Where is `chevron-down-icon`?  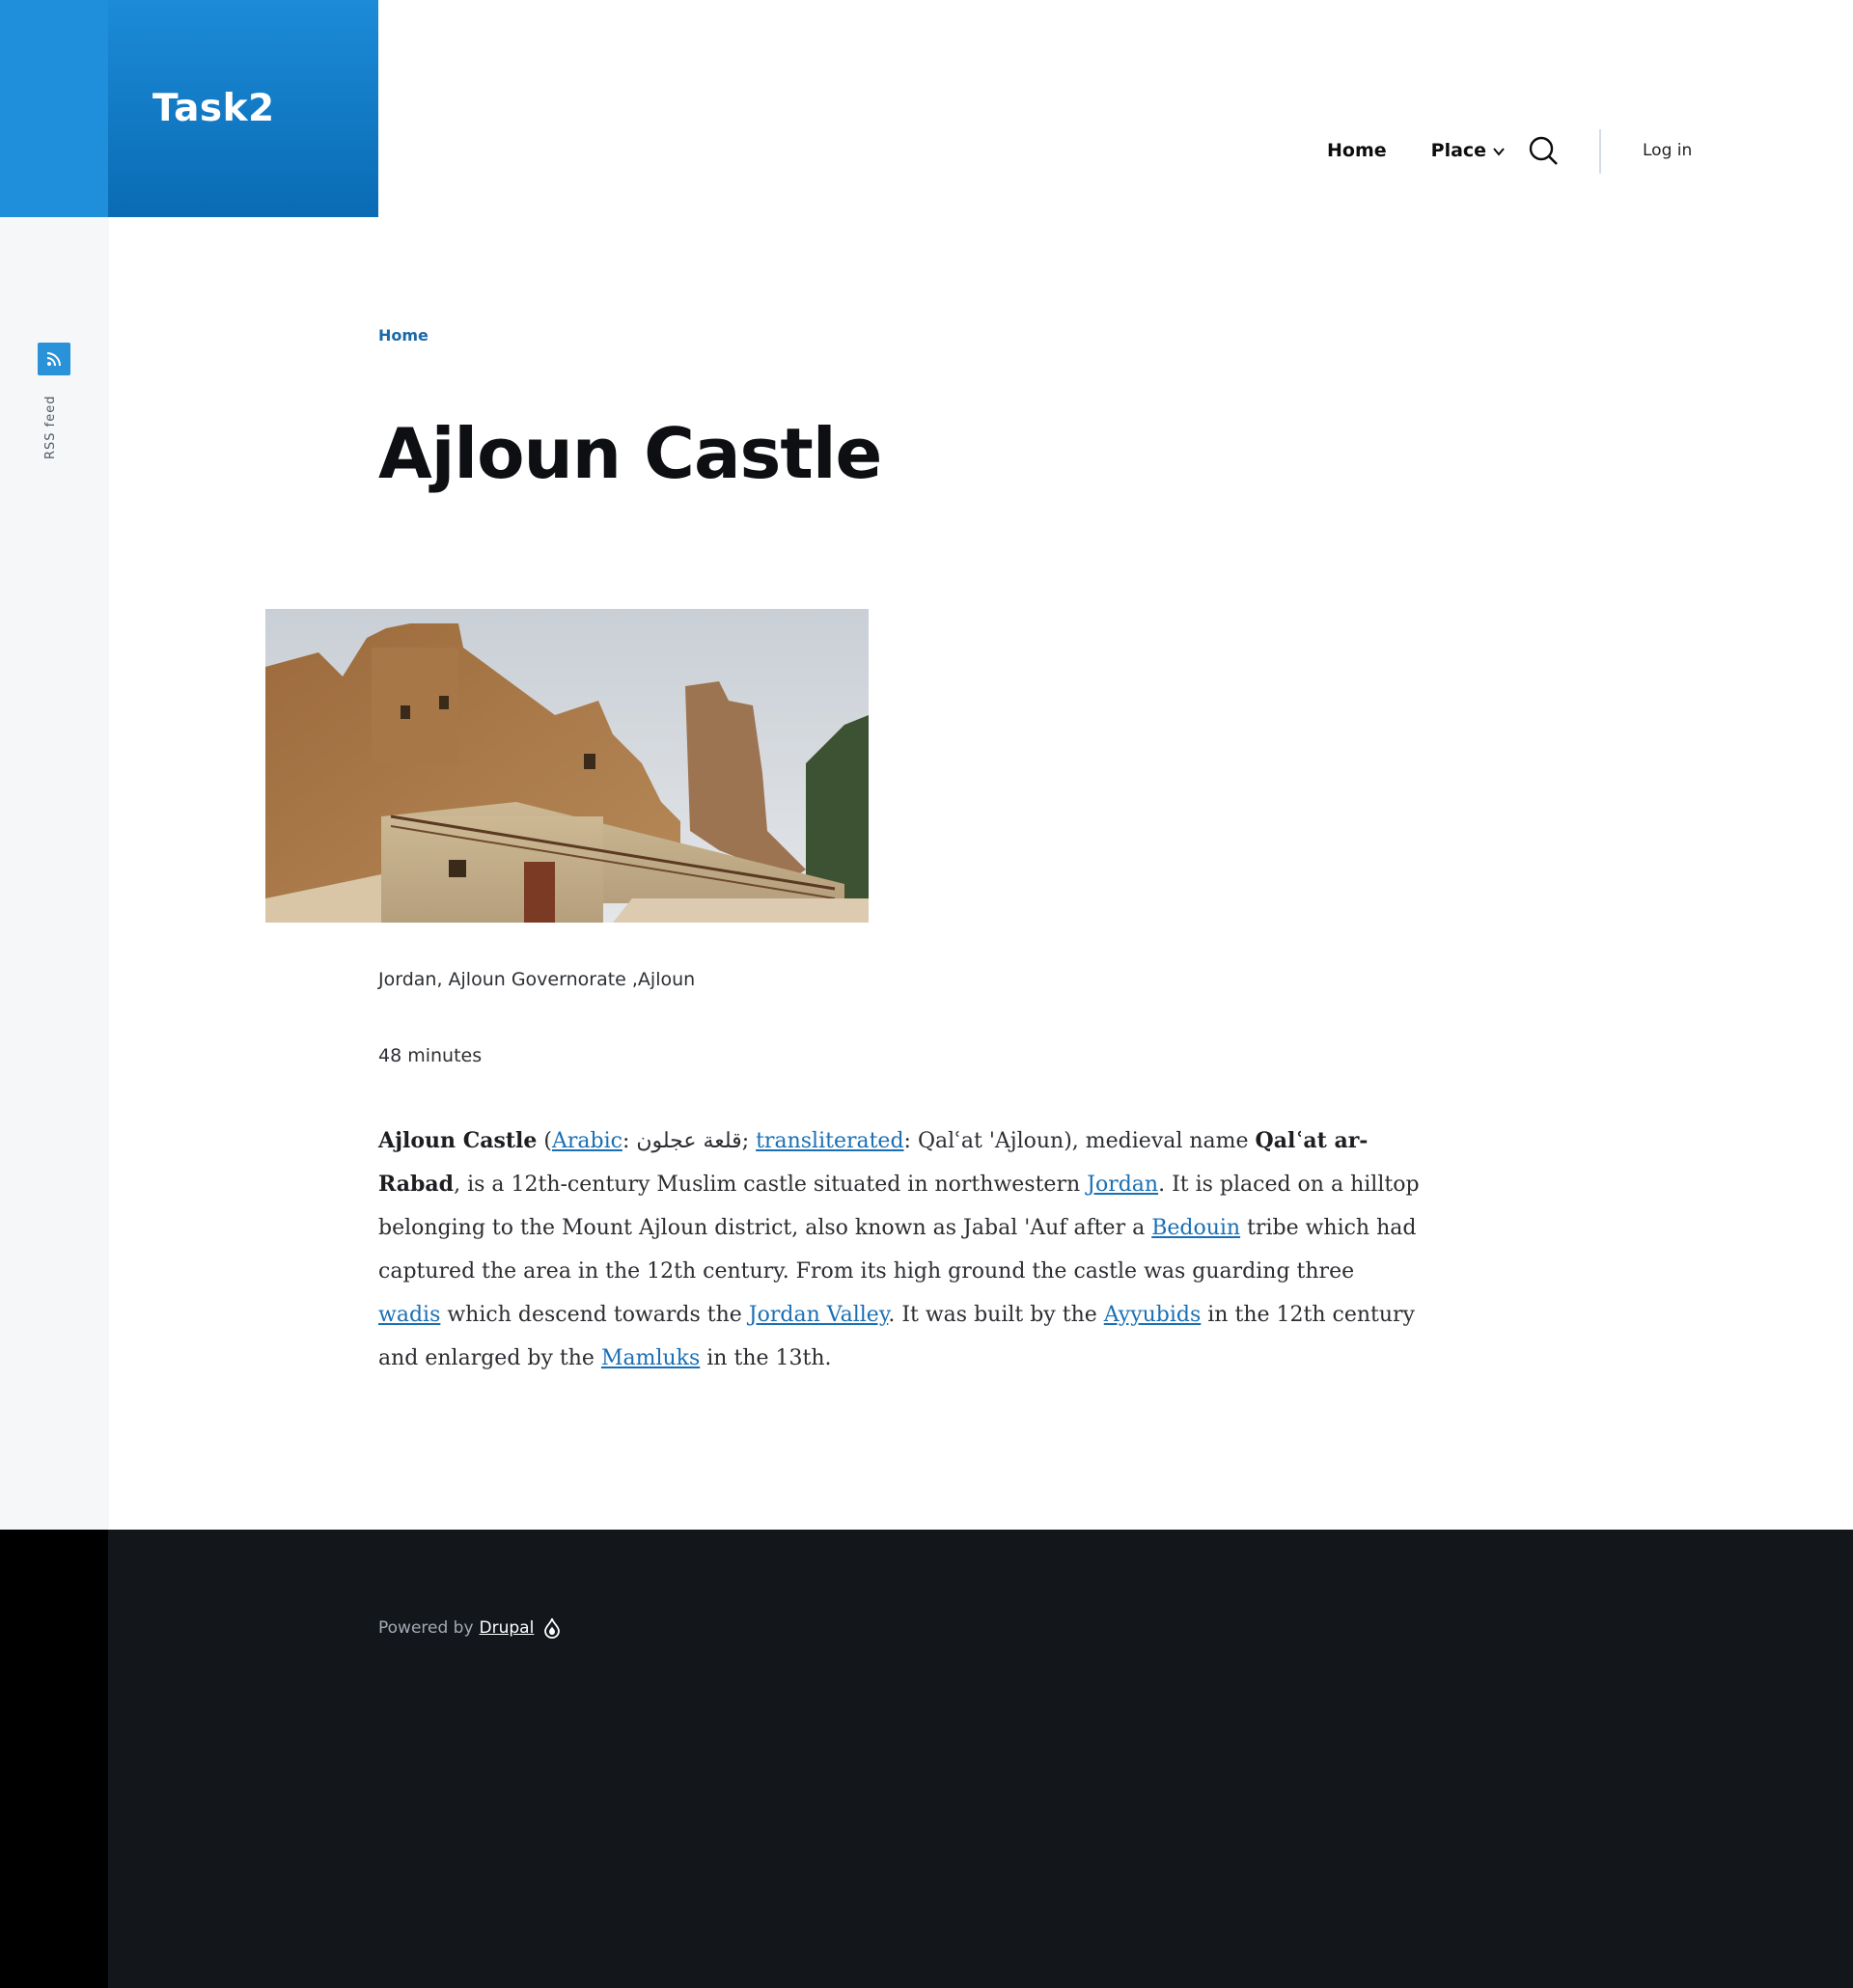
chevron-down-icon is located at coordinates (1499, 151).